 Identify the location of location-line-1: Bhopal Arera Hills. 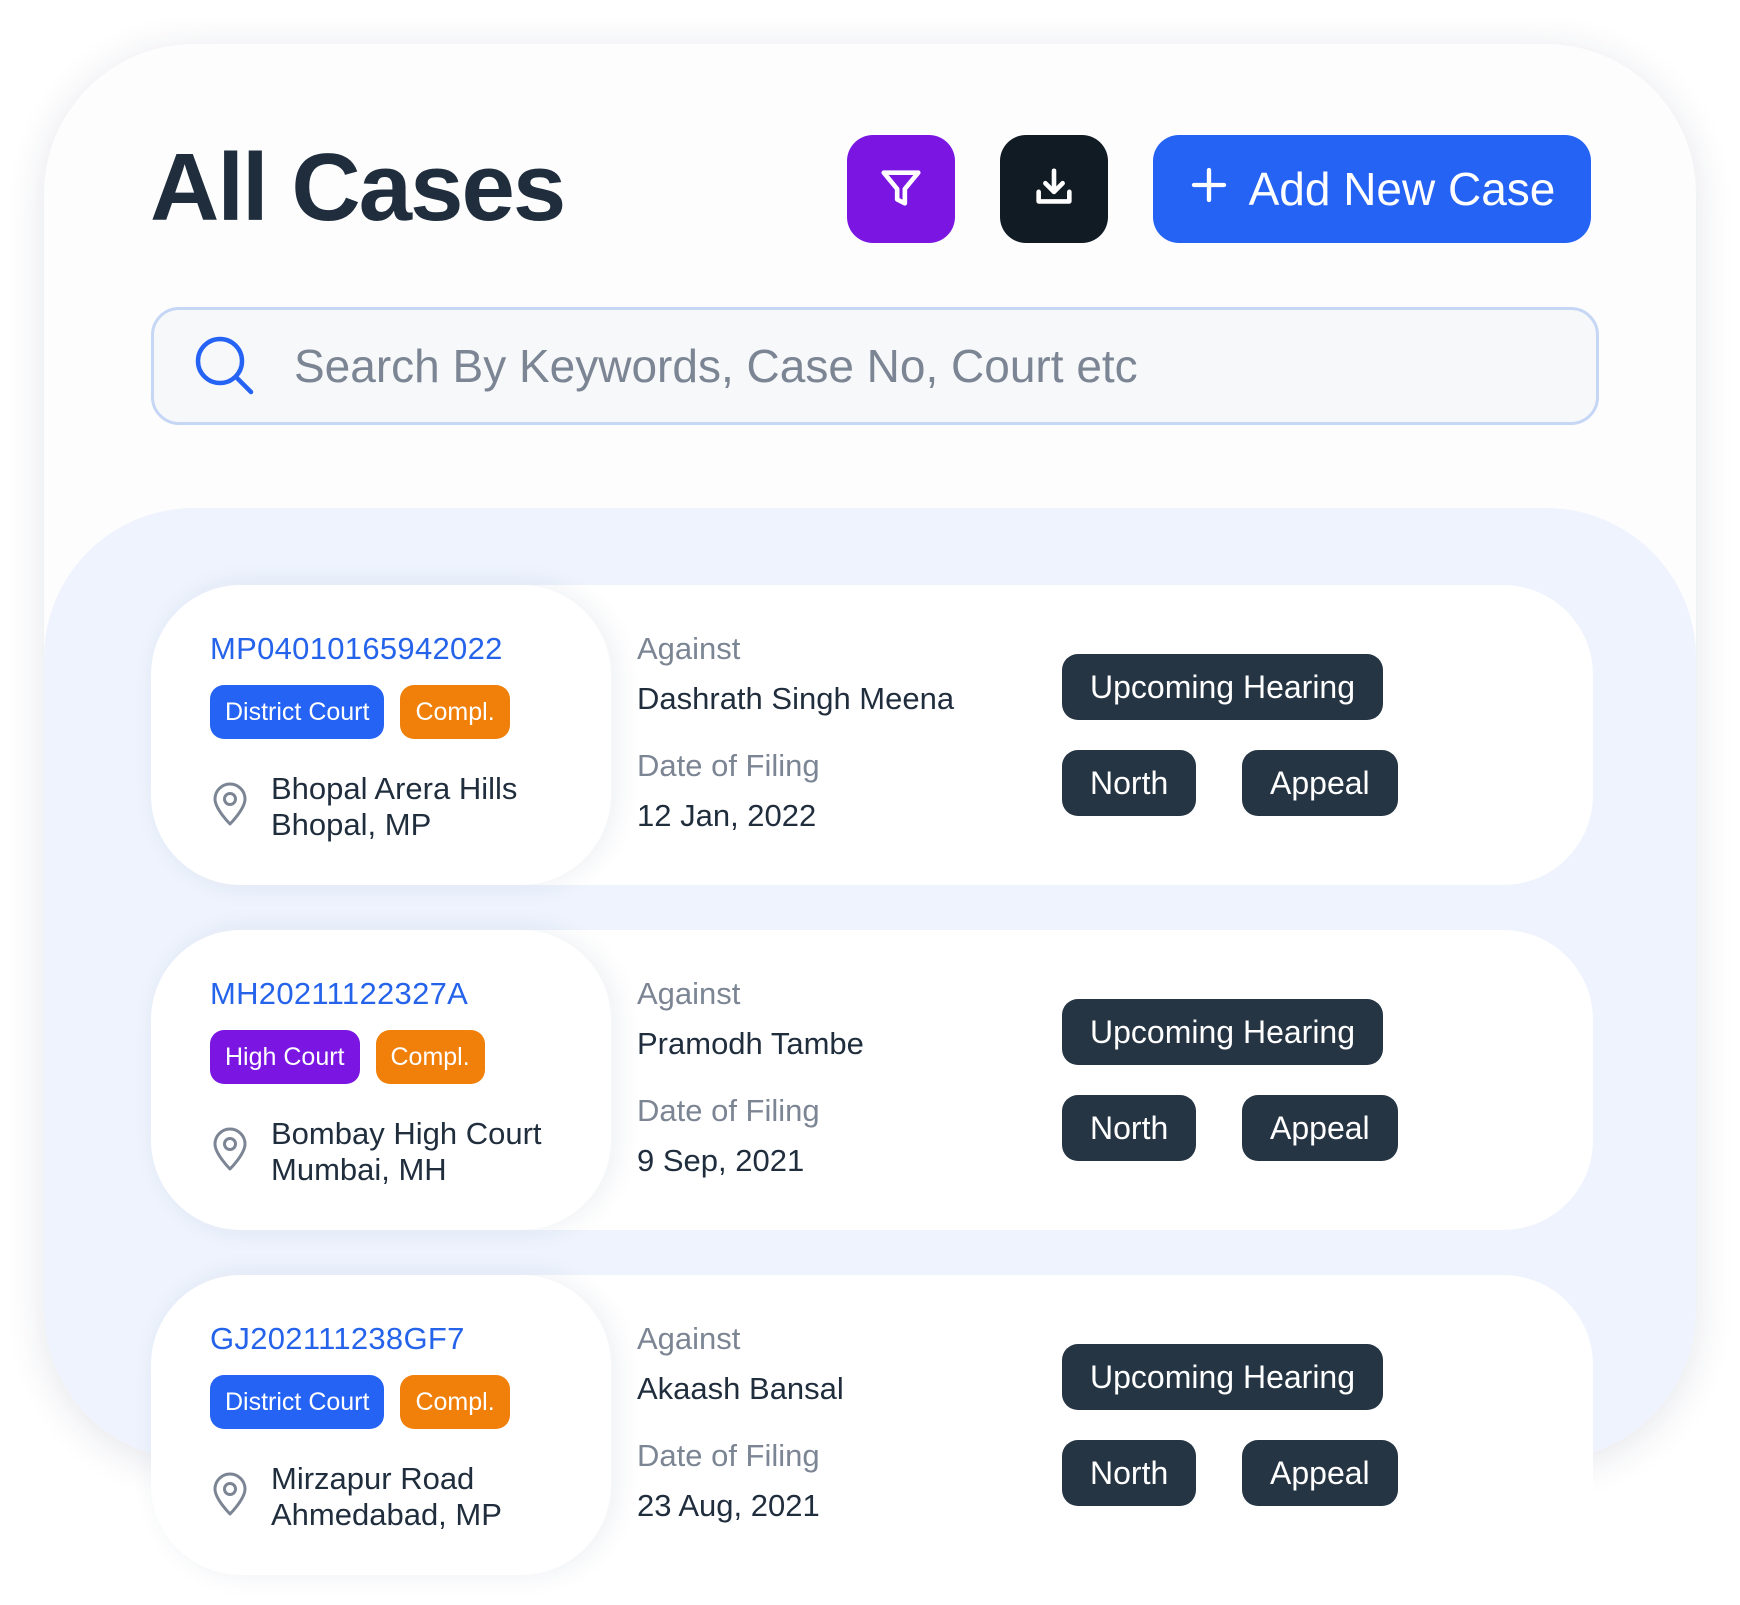
(394, 788).